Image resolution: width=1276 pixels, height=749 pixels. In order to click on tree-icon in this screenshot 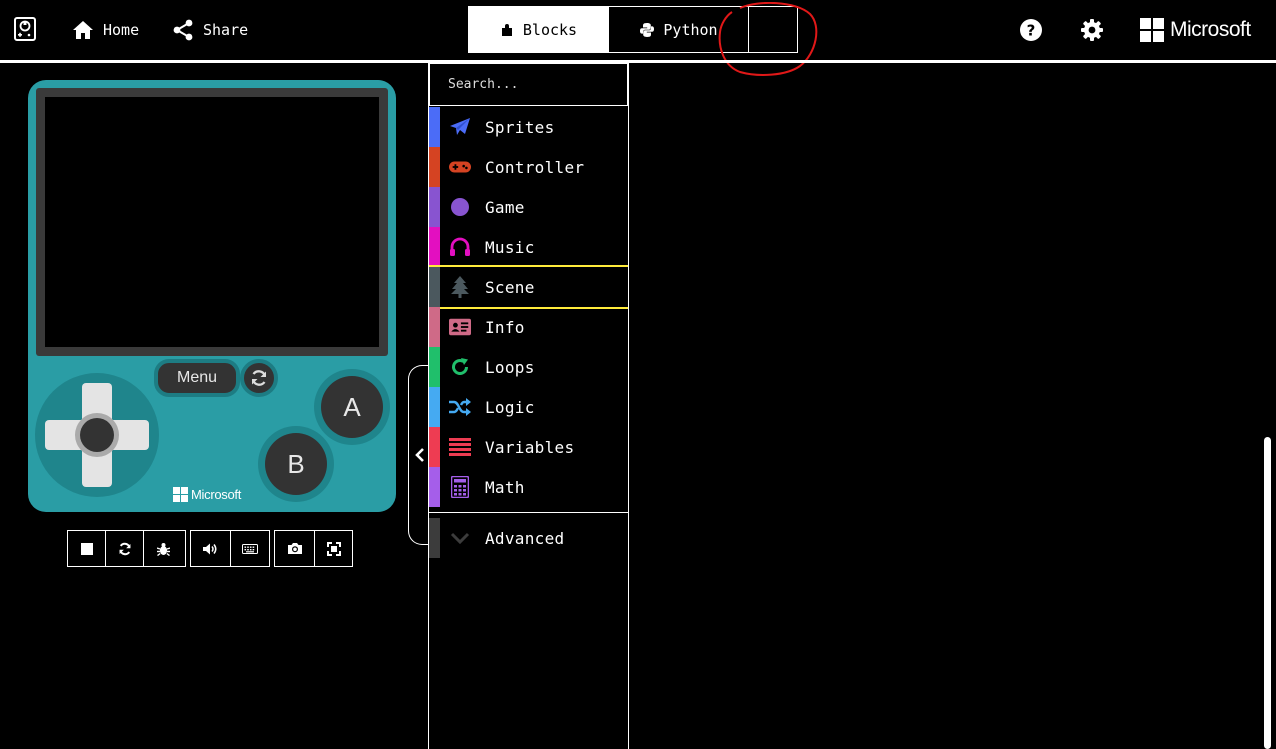, I will do `click(460, 287)`.